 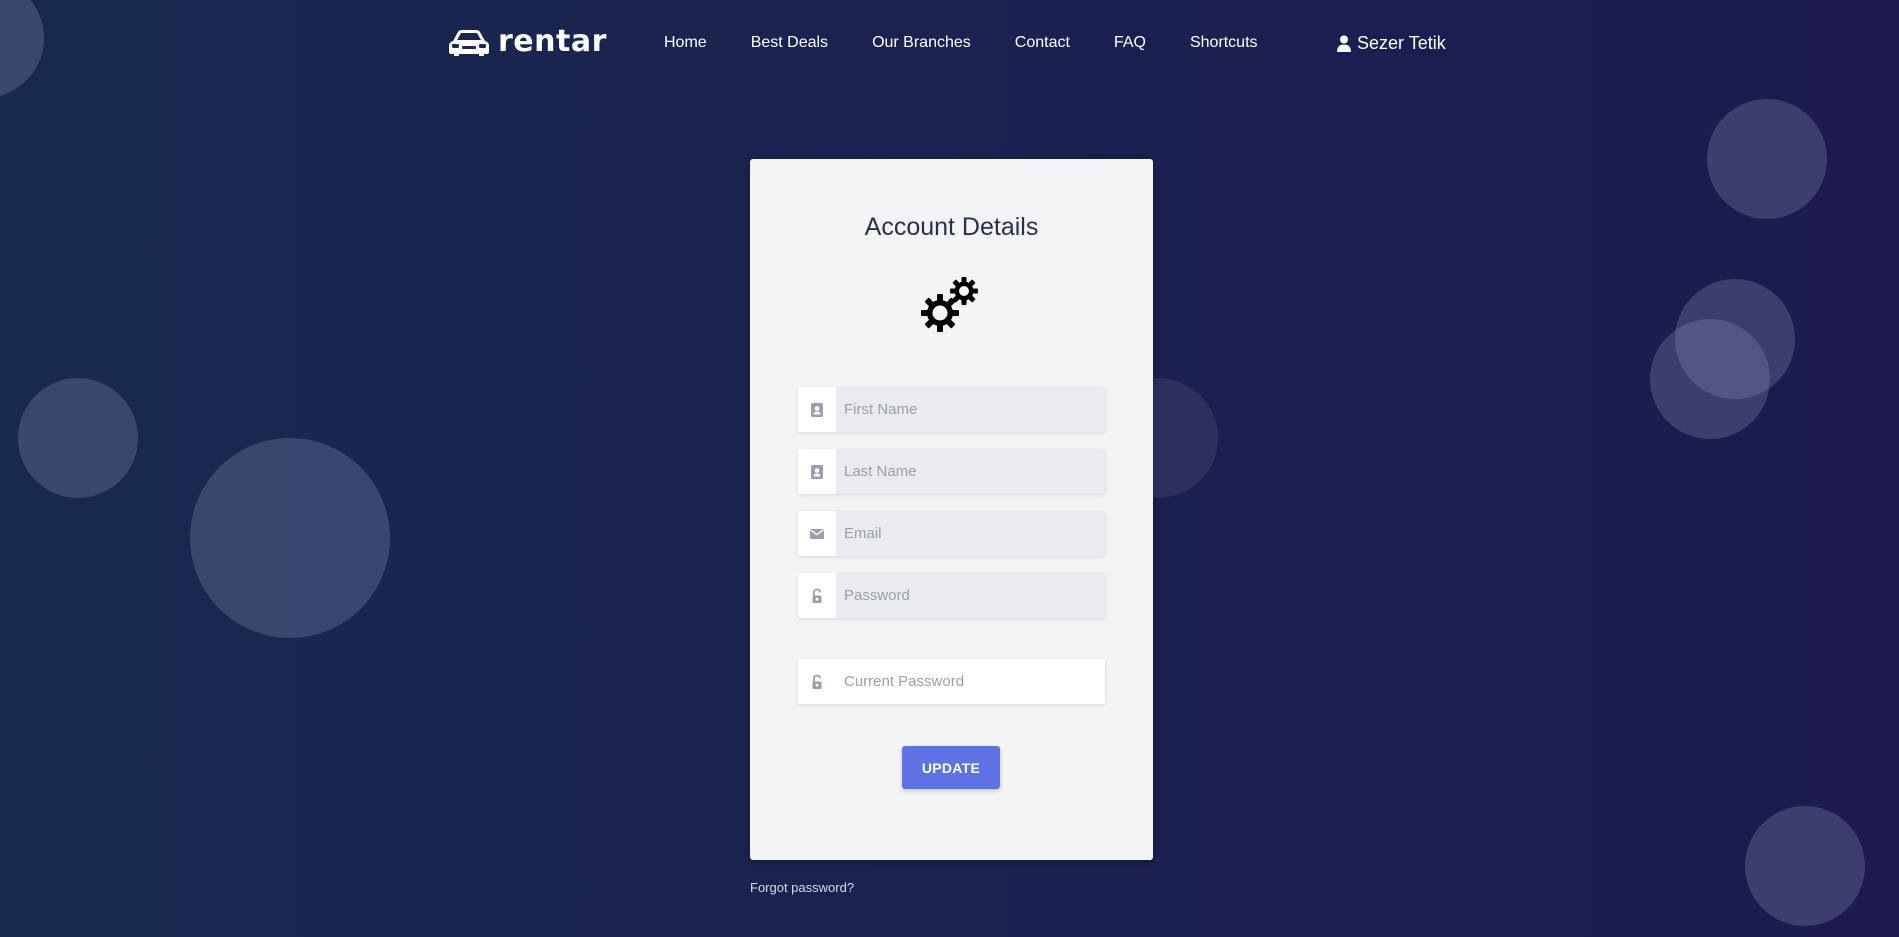 What do you see at coordinates (552, 41) in the screenshot?
I see `brand-name: rentar` at bounding box center [552, 41].